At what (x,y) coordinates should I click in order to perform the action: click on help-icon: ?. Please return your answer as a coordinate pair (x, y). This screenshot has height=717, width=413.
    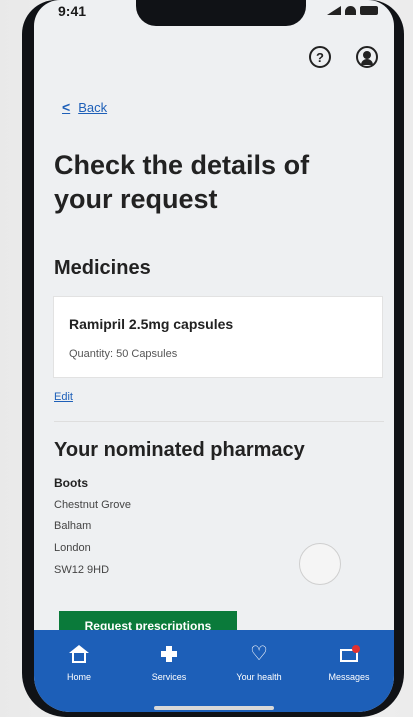
    Looking at the image, I should click on (320, 57).